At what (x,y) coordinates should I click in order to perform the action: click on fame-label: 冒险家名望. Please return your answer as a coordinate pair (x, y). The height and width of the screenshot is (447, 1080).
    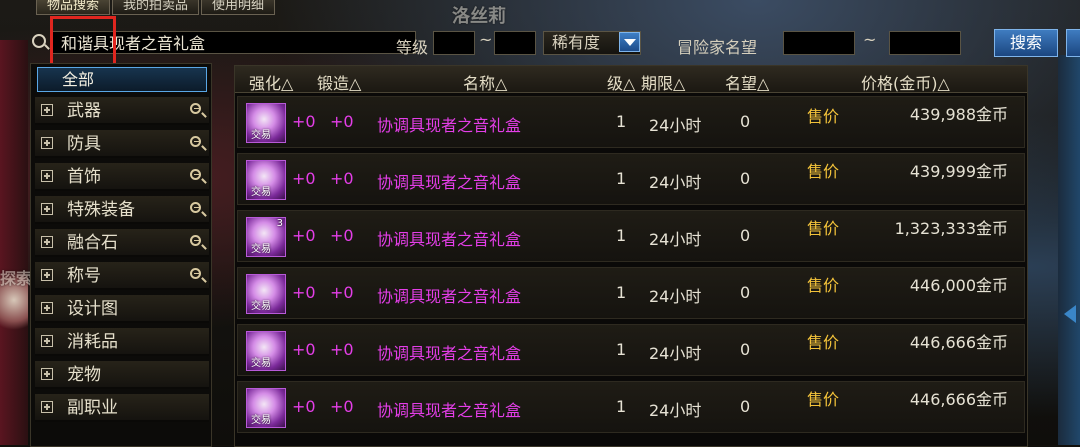
    Looking at the image, I should click on (717, 47).